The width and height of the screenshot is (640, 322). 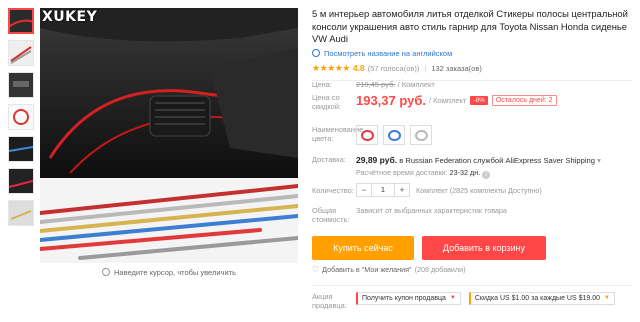 I want to click on discount-price-unit: / Комплект, so click(x=448, y=100).